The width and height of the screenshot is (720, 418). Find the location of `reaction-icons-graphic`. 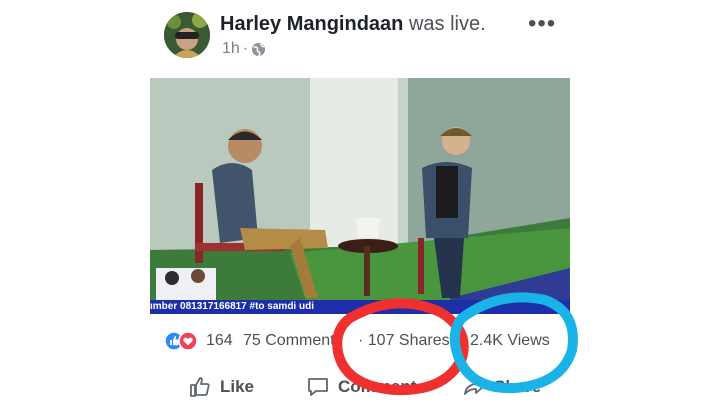

reaction-icons-graphic is located at coordinates (181, 341).